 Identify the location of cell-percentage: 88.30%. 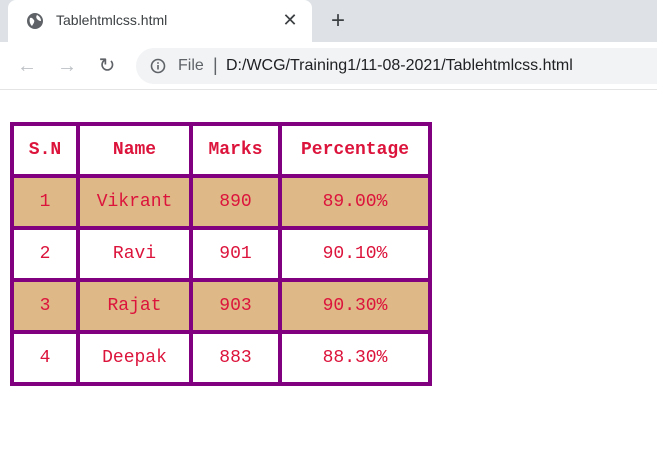
(355, 358).